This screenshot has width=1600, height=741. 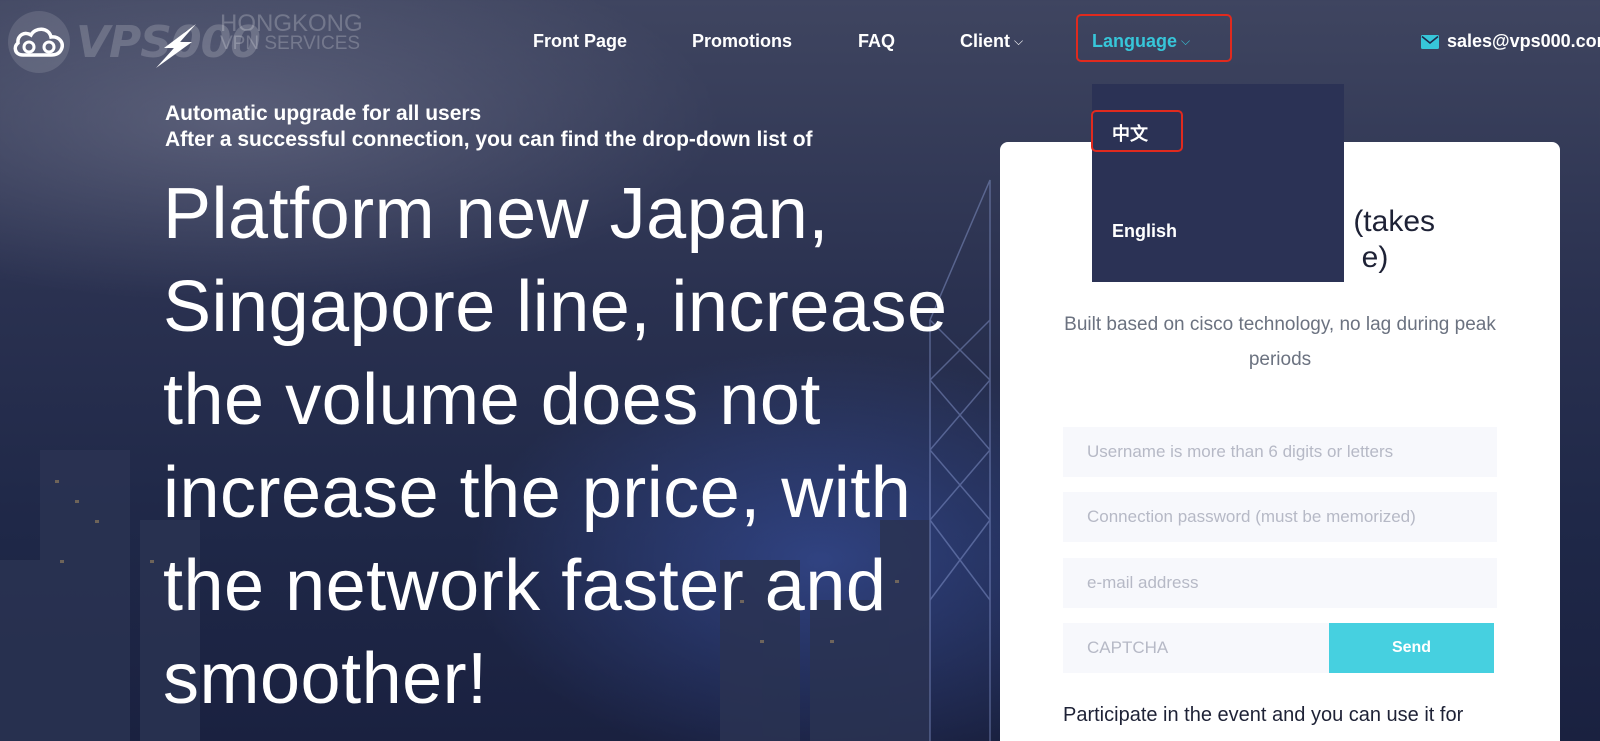 I want to click on language-option-english: English, so click(x=1144, y=231).